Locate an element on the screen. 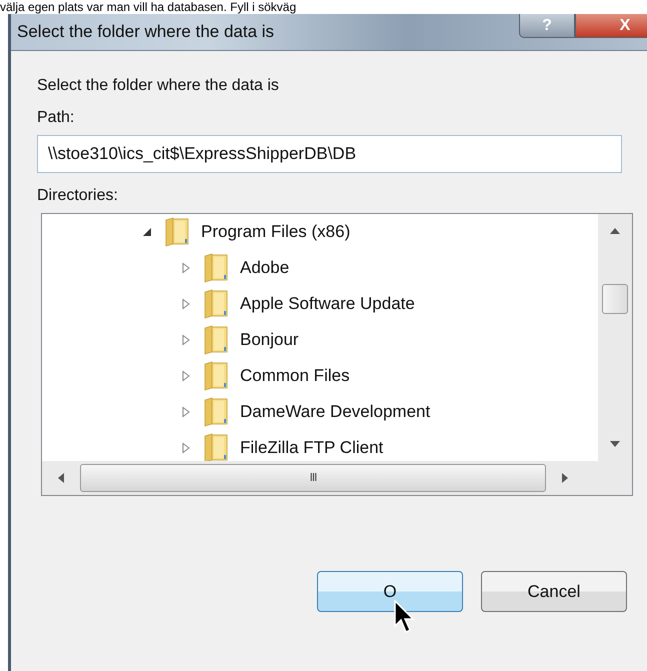 Image resolution: width=647 pixels, height=671 pixels. scrollbar-thumb: III is located at coordinates (313, 478).